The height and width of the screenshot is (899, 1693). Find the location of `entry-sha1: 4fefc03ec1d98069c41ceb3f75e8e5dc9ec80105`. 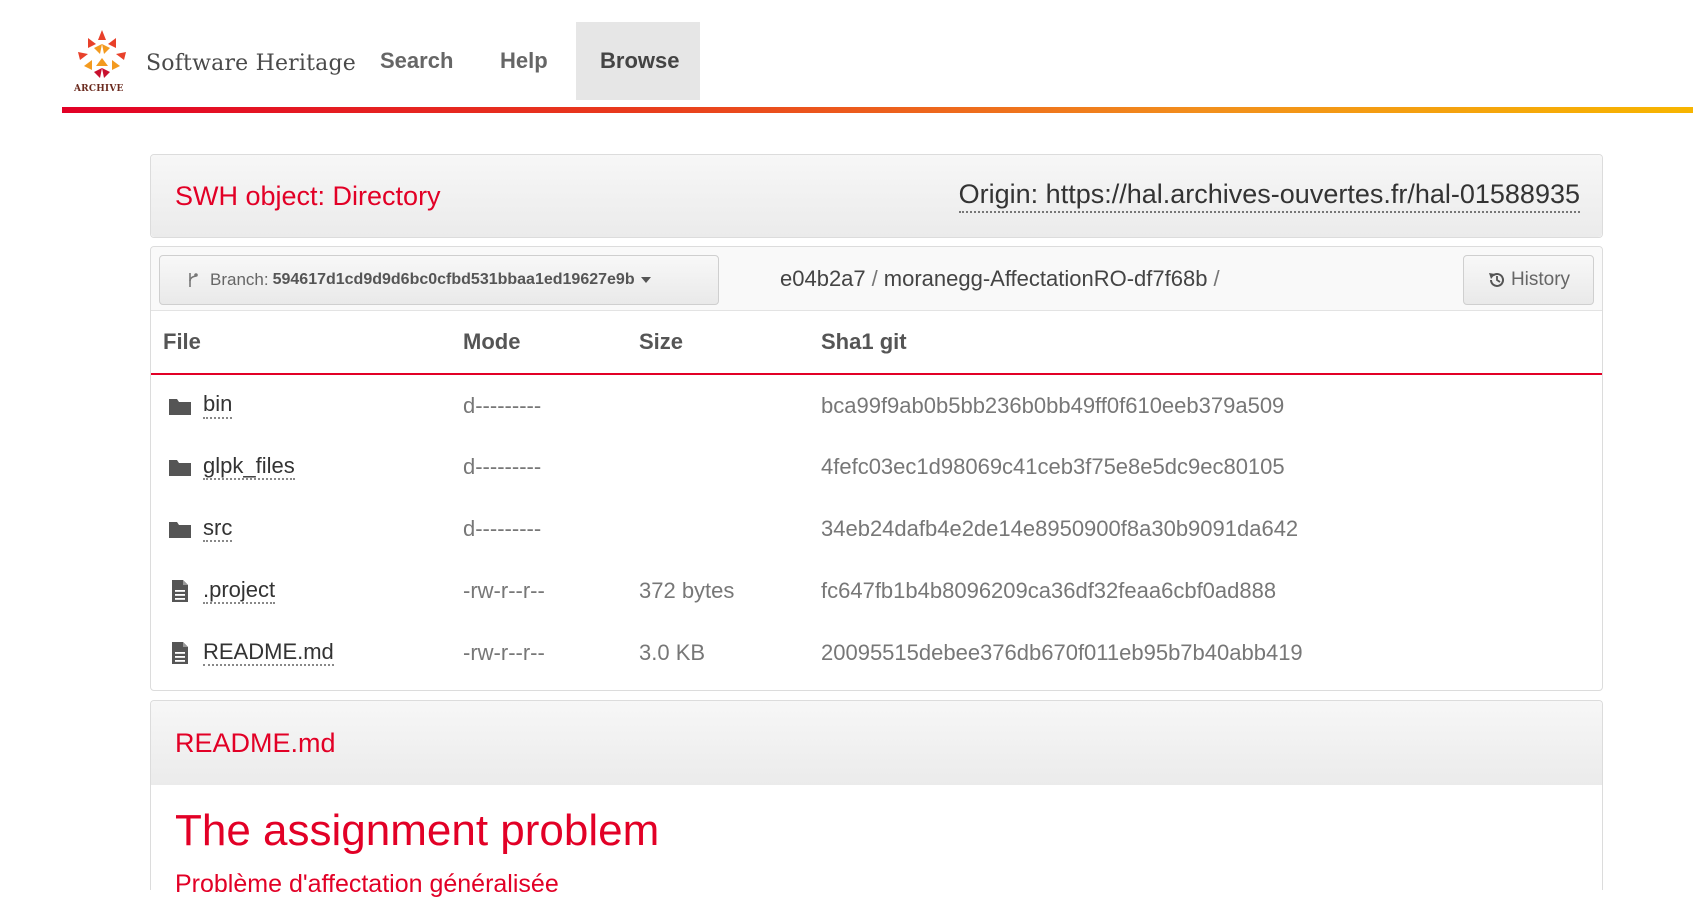

entry-sha1: 4fefc03ec1d98069c41ceb3f75e8e5dc9ec80105 is located at coordinates (1053, 466).